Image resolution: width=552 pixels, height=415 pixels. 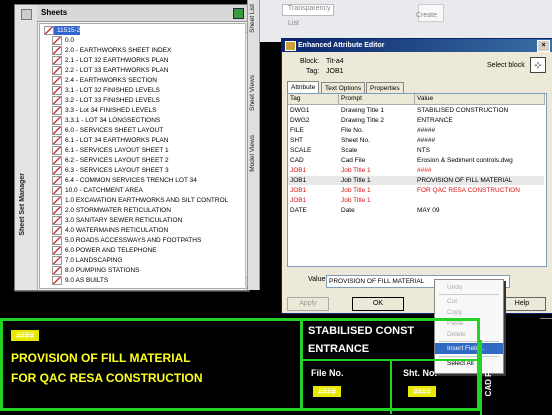 I want to click on sheet-list-item: 2.0 STORMWATER RETICULATION, so click(x=111, y=210).